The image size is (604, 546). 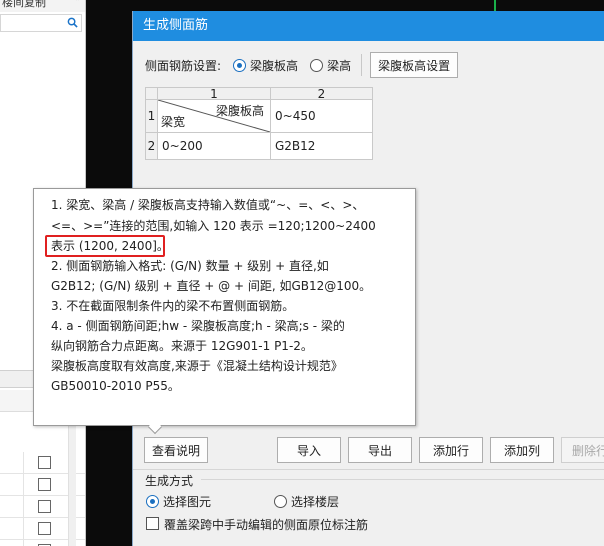 What do you see at coordinates (169, 481) in the screenshot?
I see `generate-mode-title: 生成方式` at bounding box center [169, 481].